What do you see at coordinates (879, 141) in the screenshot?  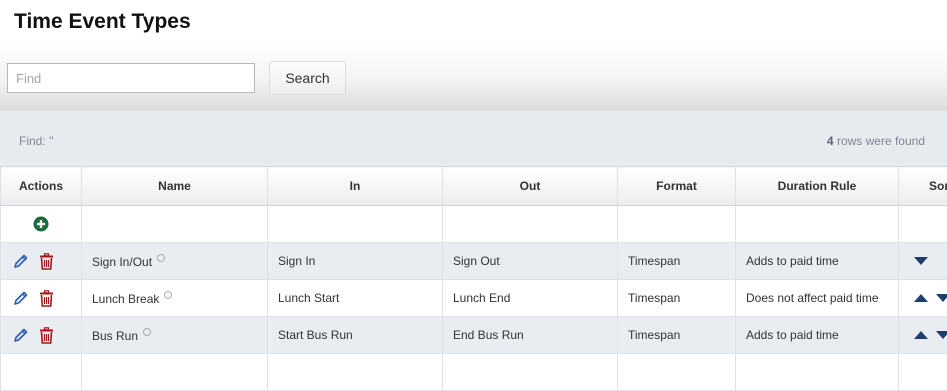 I see `rows-found-label: rows were found` at bounding box center [879, 141].